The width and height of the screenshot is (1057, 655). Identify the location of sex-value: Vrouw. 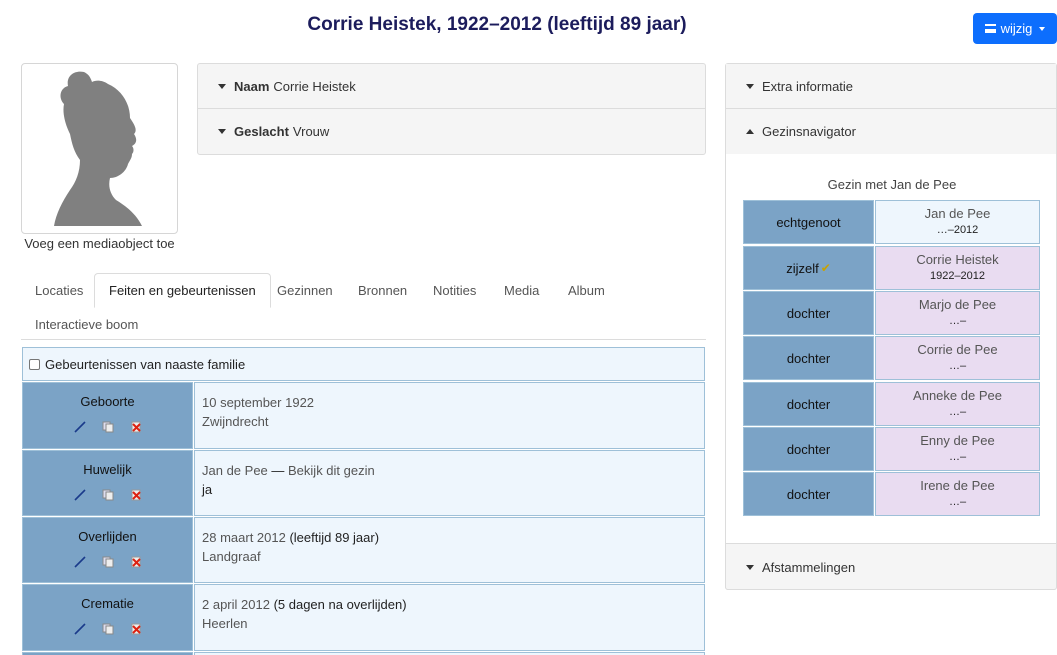
(311, 131).